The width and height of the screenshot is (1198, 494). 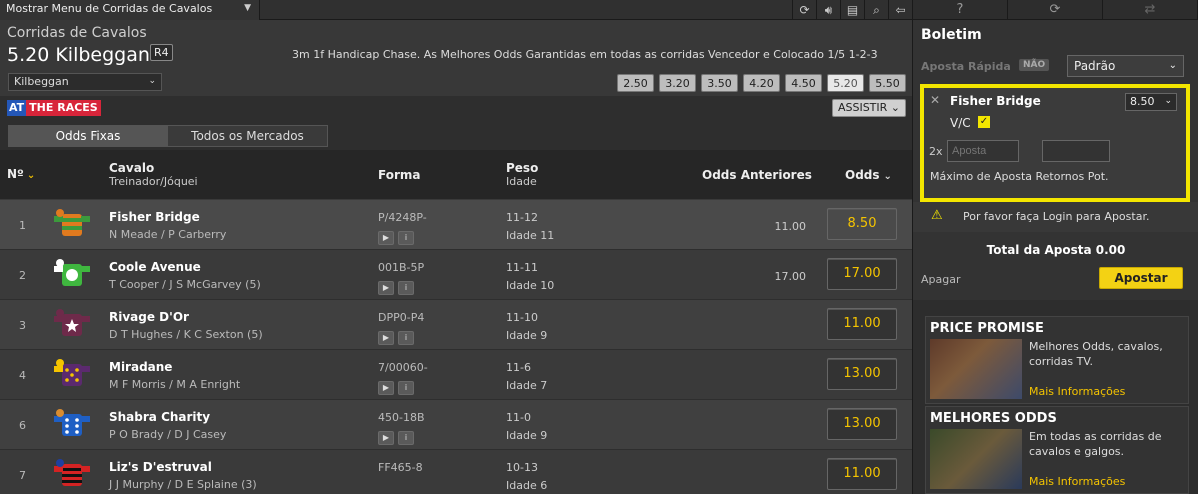 What do you see at coordinates (984, 122) in the screenshot?
I see `each-way-checkbox: ✓` at bounding box center [984, 122].